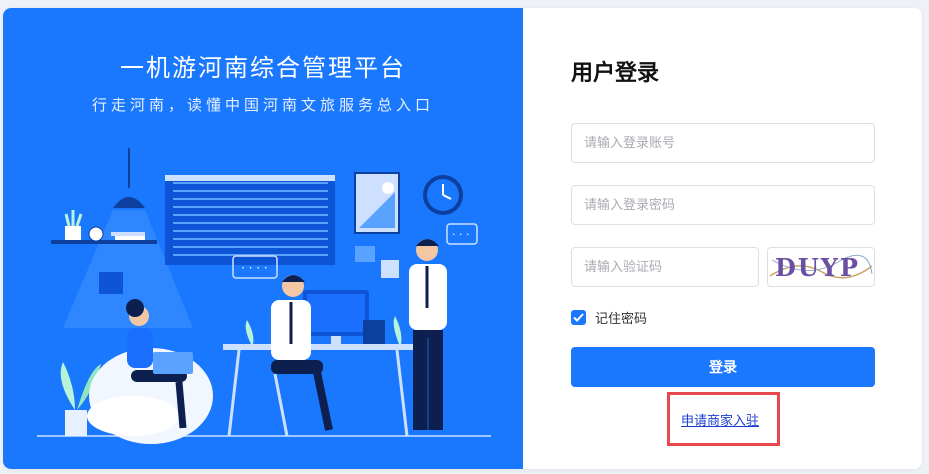  I want to click on platform-title: 一机游河南综合管理平台, so click(263, 68).